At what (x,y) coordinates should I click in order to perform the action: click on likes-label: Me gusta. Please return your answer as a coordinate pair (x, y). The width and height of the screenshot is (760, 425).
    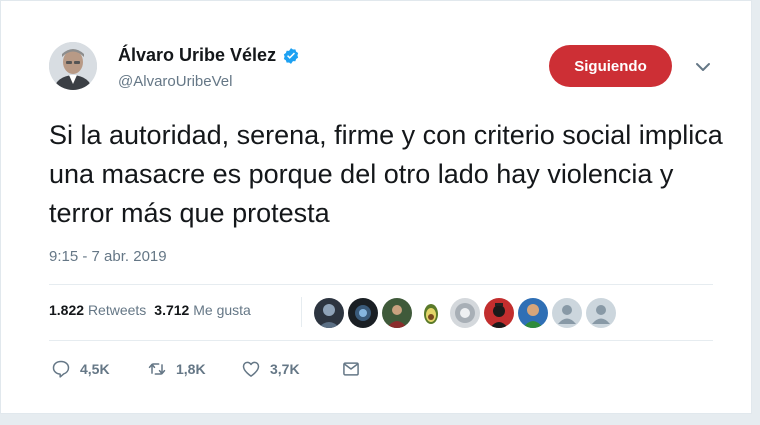
    Looking at the image, I should click on (222, 310).